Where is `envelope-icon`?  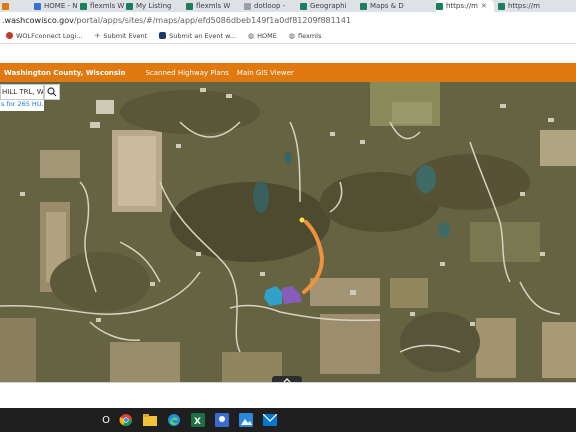 envelope-icon is located at coordinates (270, 420).